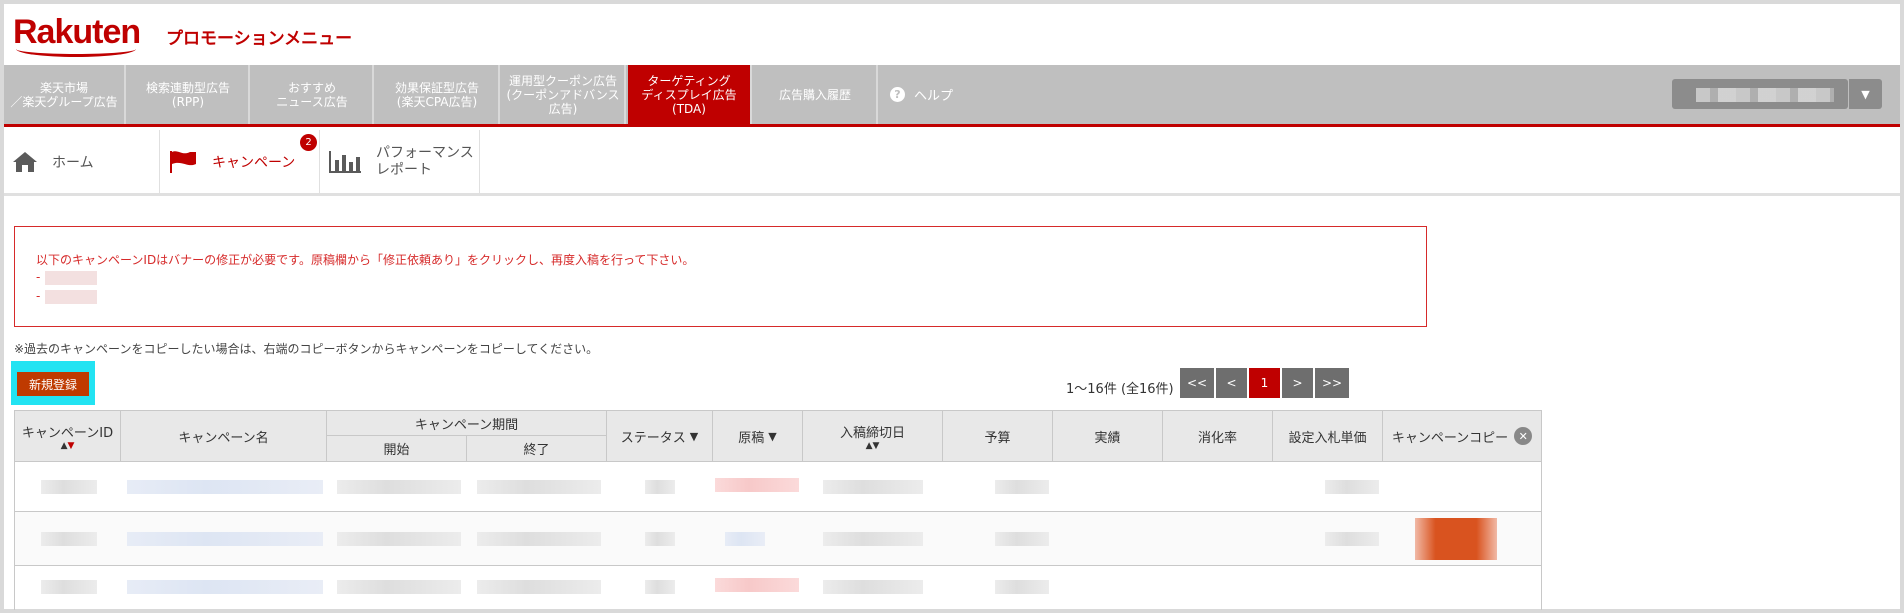  I want to click on page-next-button: >, so click(1297, 383).